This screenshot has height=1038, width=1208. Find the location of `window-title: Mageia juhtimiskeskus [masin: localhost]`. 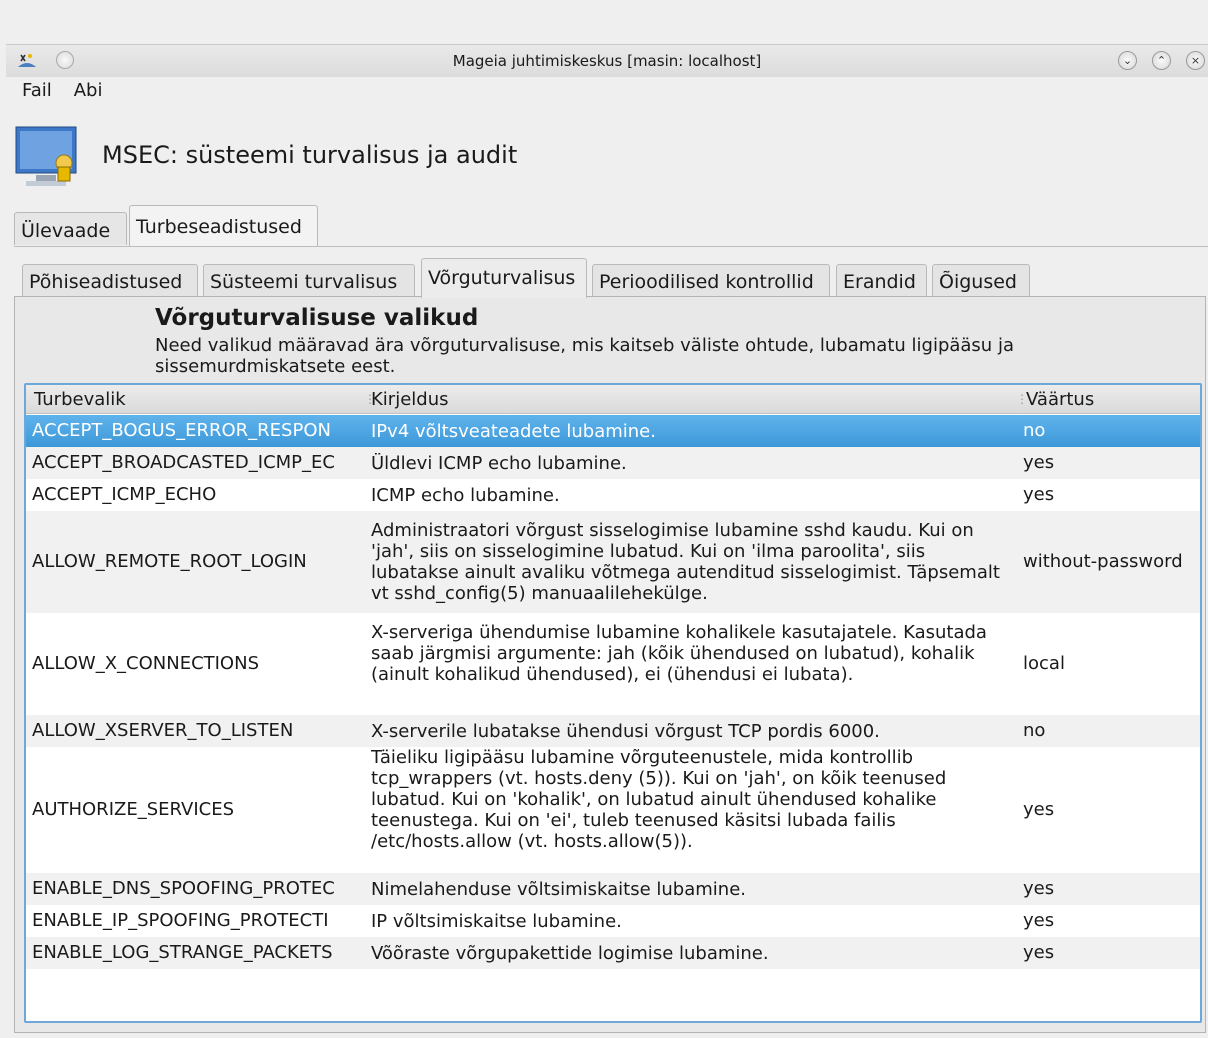

window-title: Mageia juhtimiskeskus [masin: localhost] is located at coordinates (607, 61).